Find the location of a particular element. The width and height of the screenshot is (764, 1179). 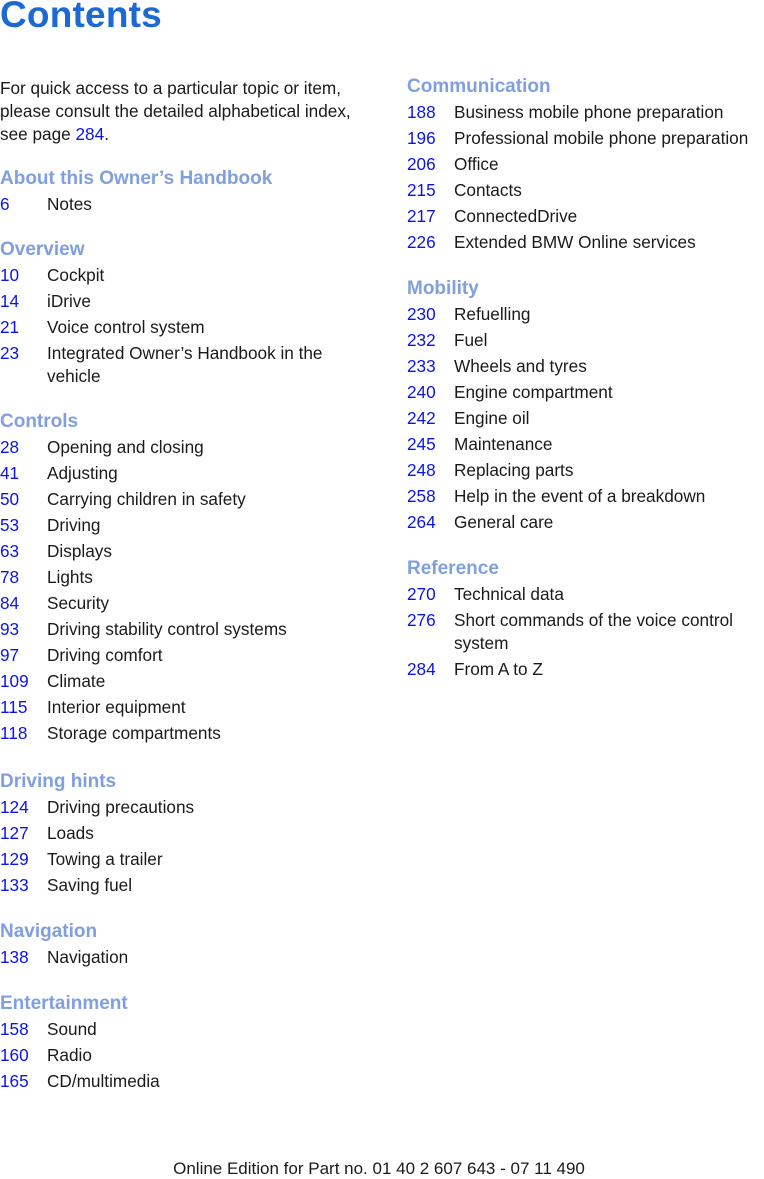

toc-entry: 233 Wheels and tyres is located at coordinates (585, 366).